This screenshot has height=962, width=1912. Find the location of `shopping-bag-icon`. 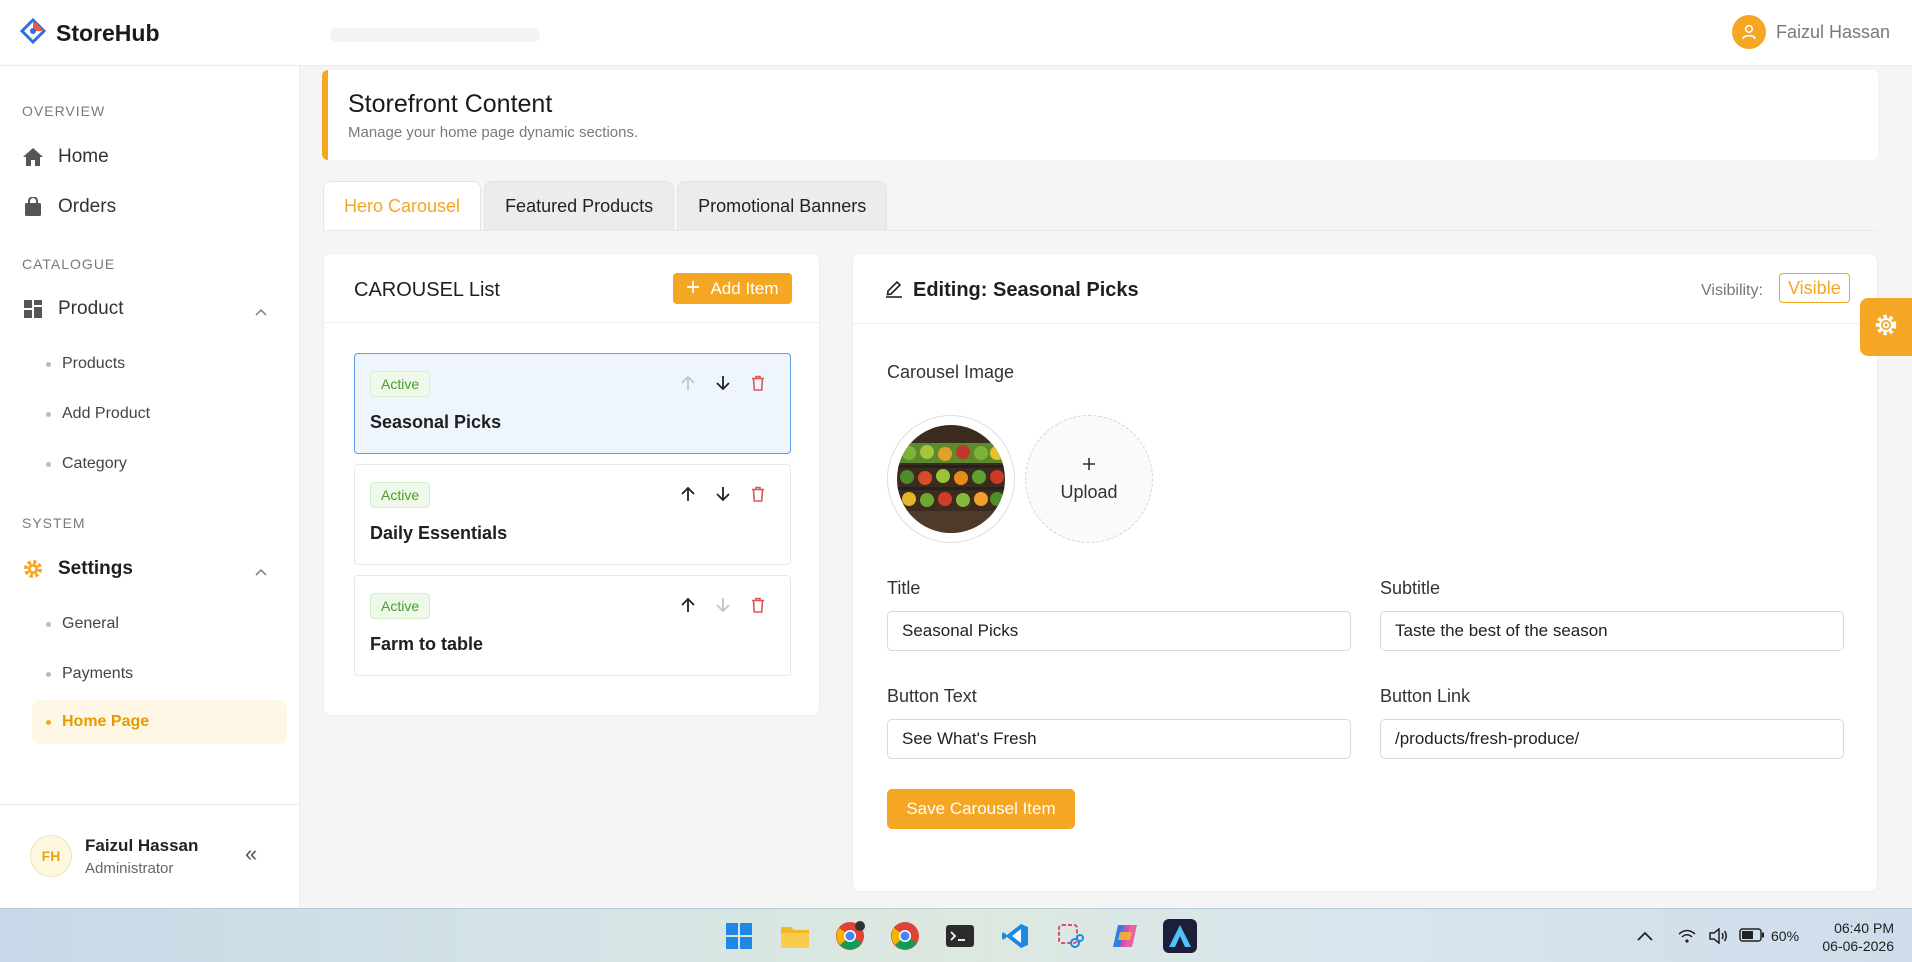

shopping-bag-icon is located at coordinates (33, 207).